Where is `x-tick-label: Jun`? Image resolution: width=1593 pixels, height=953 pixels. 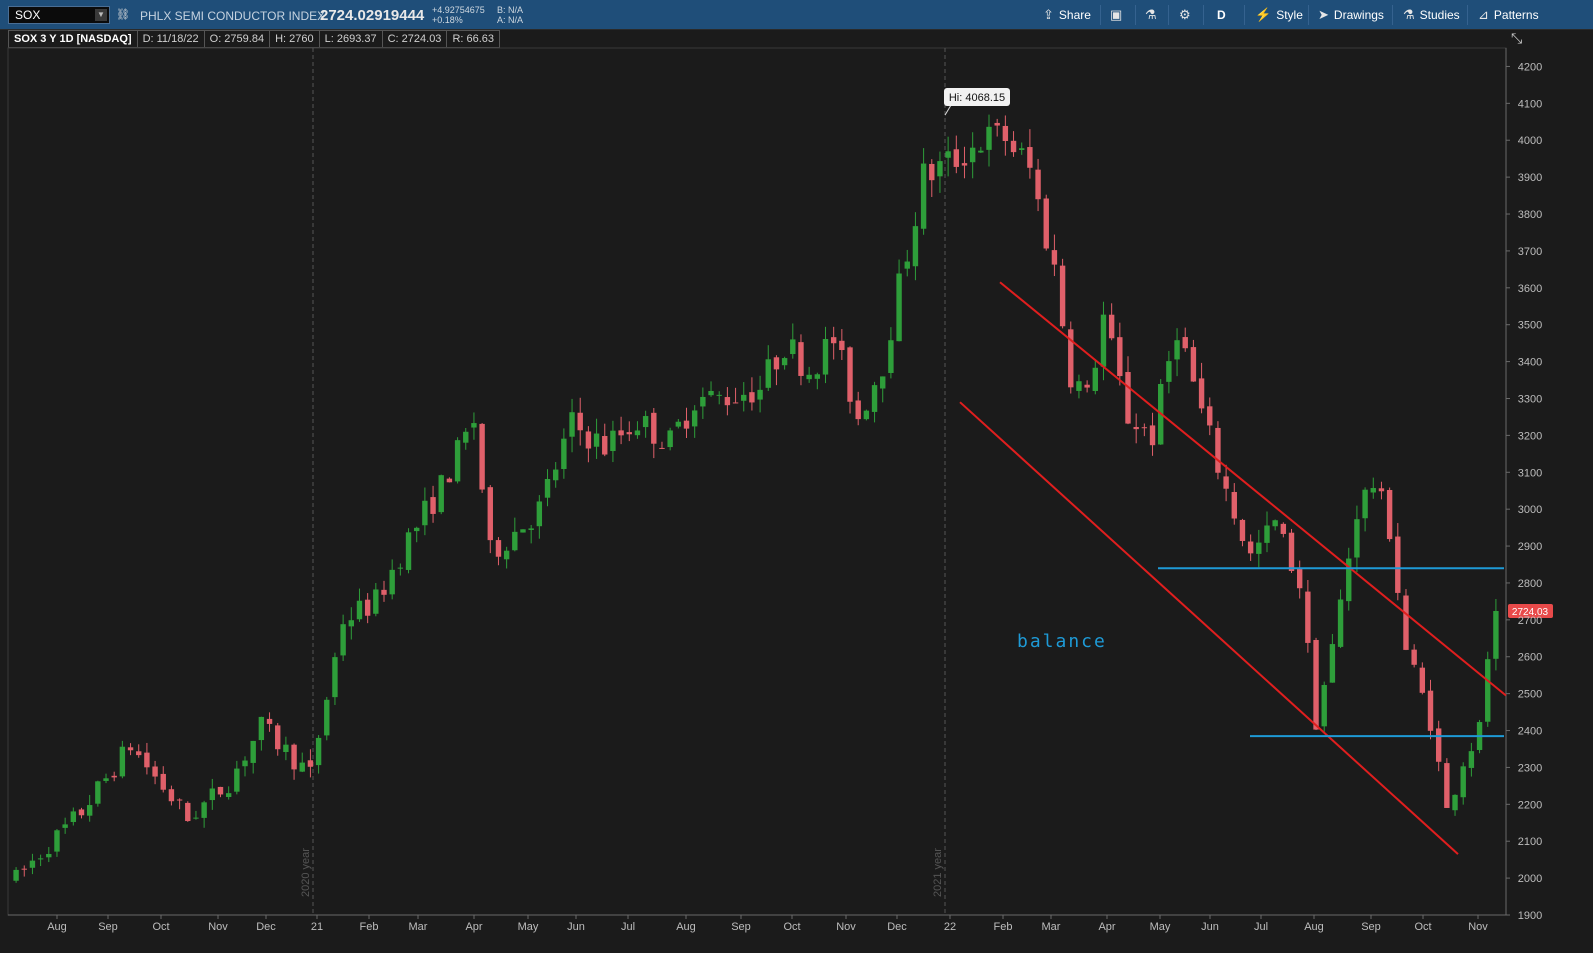
x-tick-label: Jun is located at coordinates (576, 927).